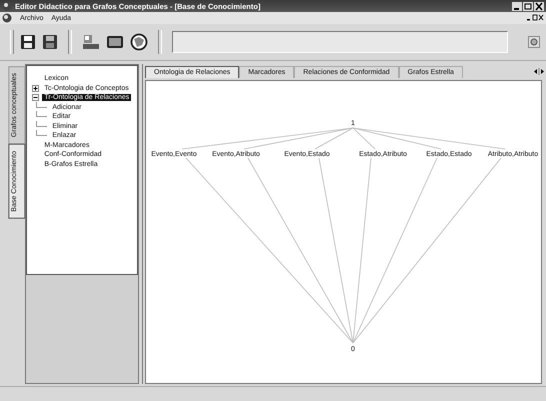 The width and height of the screenshot is (546, 401). I want to click on save-icon, so click(28, 42).